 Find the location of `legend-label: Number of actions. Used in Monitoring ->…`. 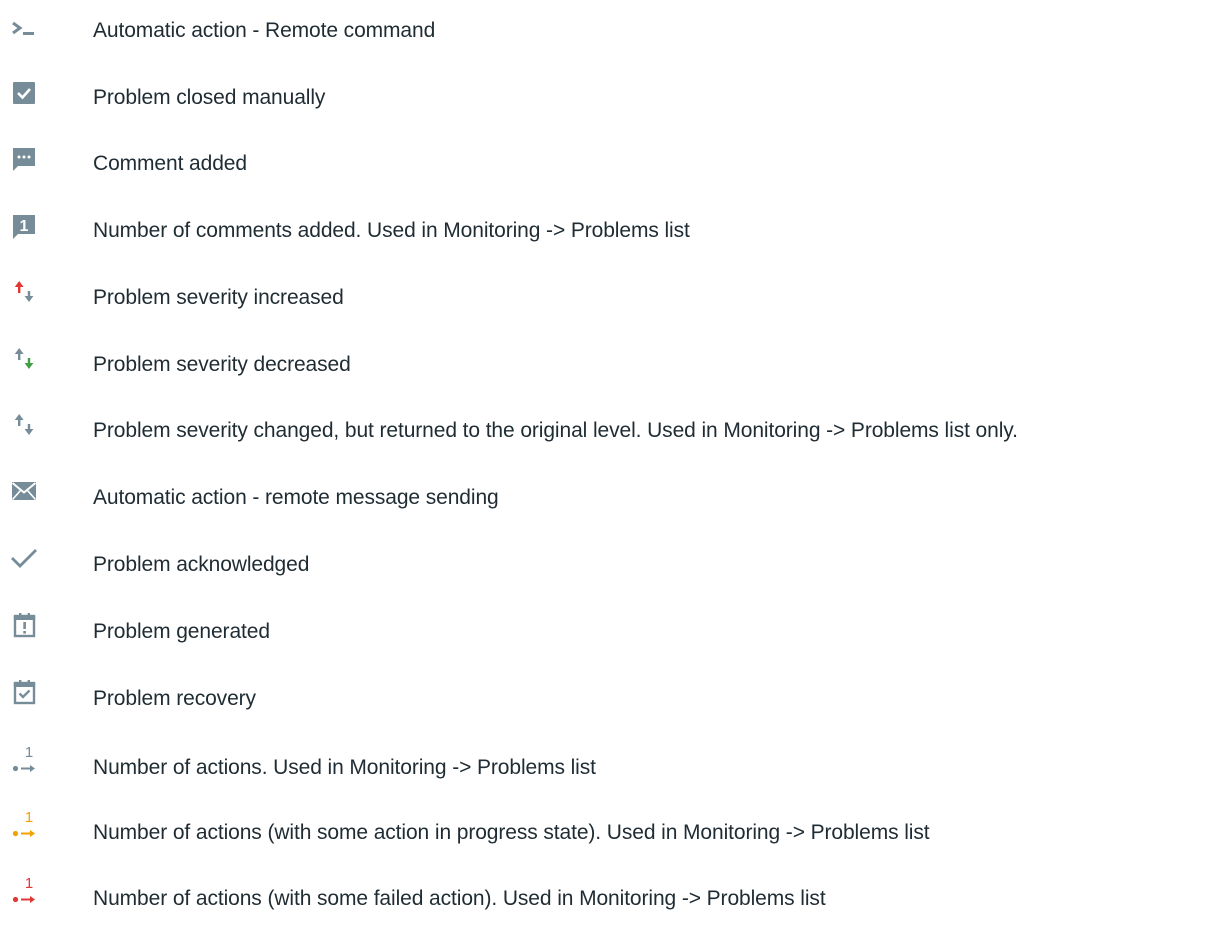

legend-label: Number of actions. Used in Monitoring ->… is located at coordinates (344, 767).